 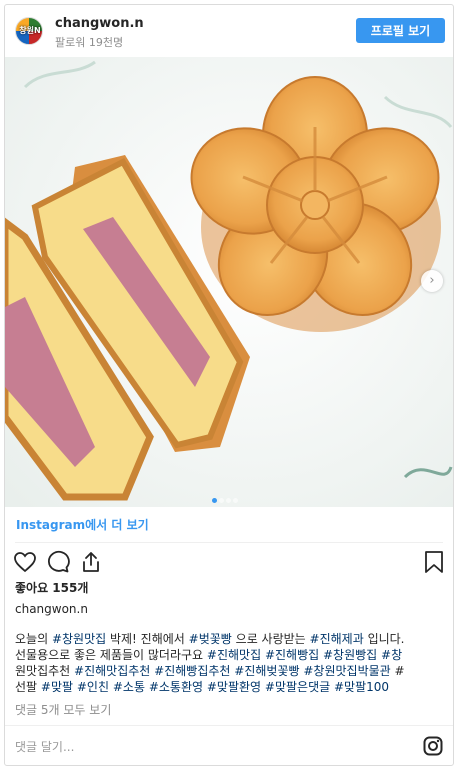 What do you see at coordinates (297, 687) in the screenshot?
I see `hashtag-link: #맞팔은댓글` at bounding box center [297, 687].